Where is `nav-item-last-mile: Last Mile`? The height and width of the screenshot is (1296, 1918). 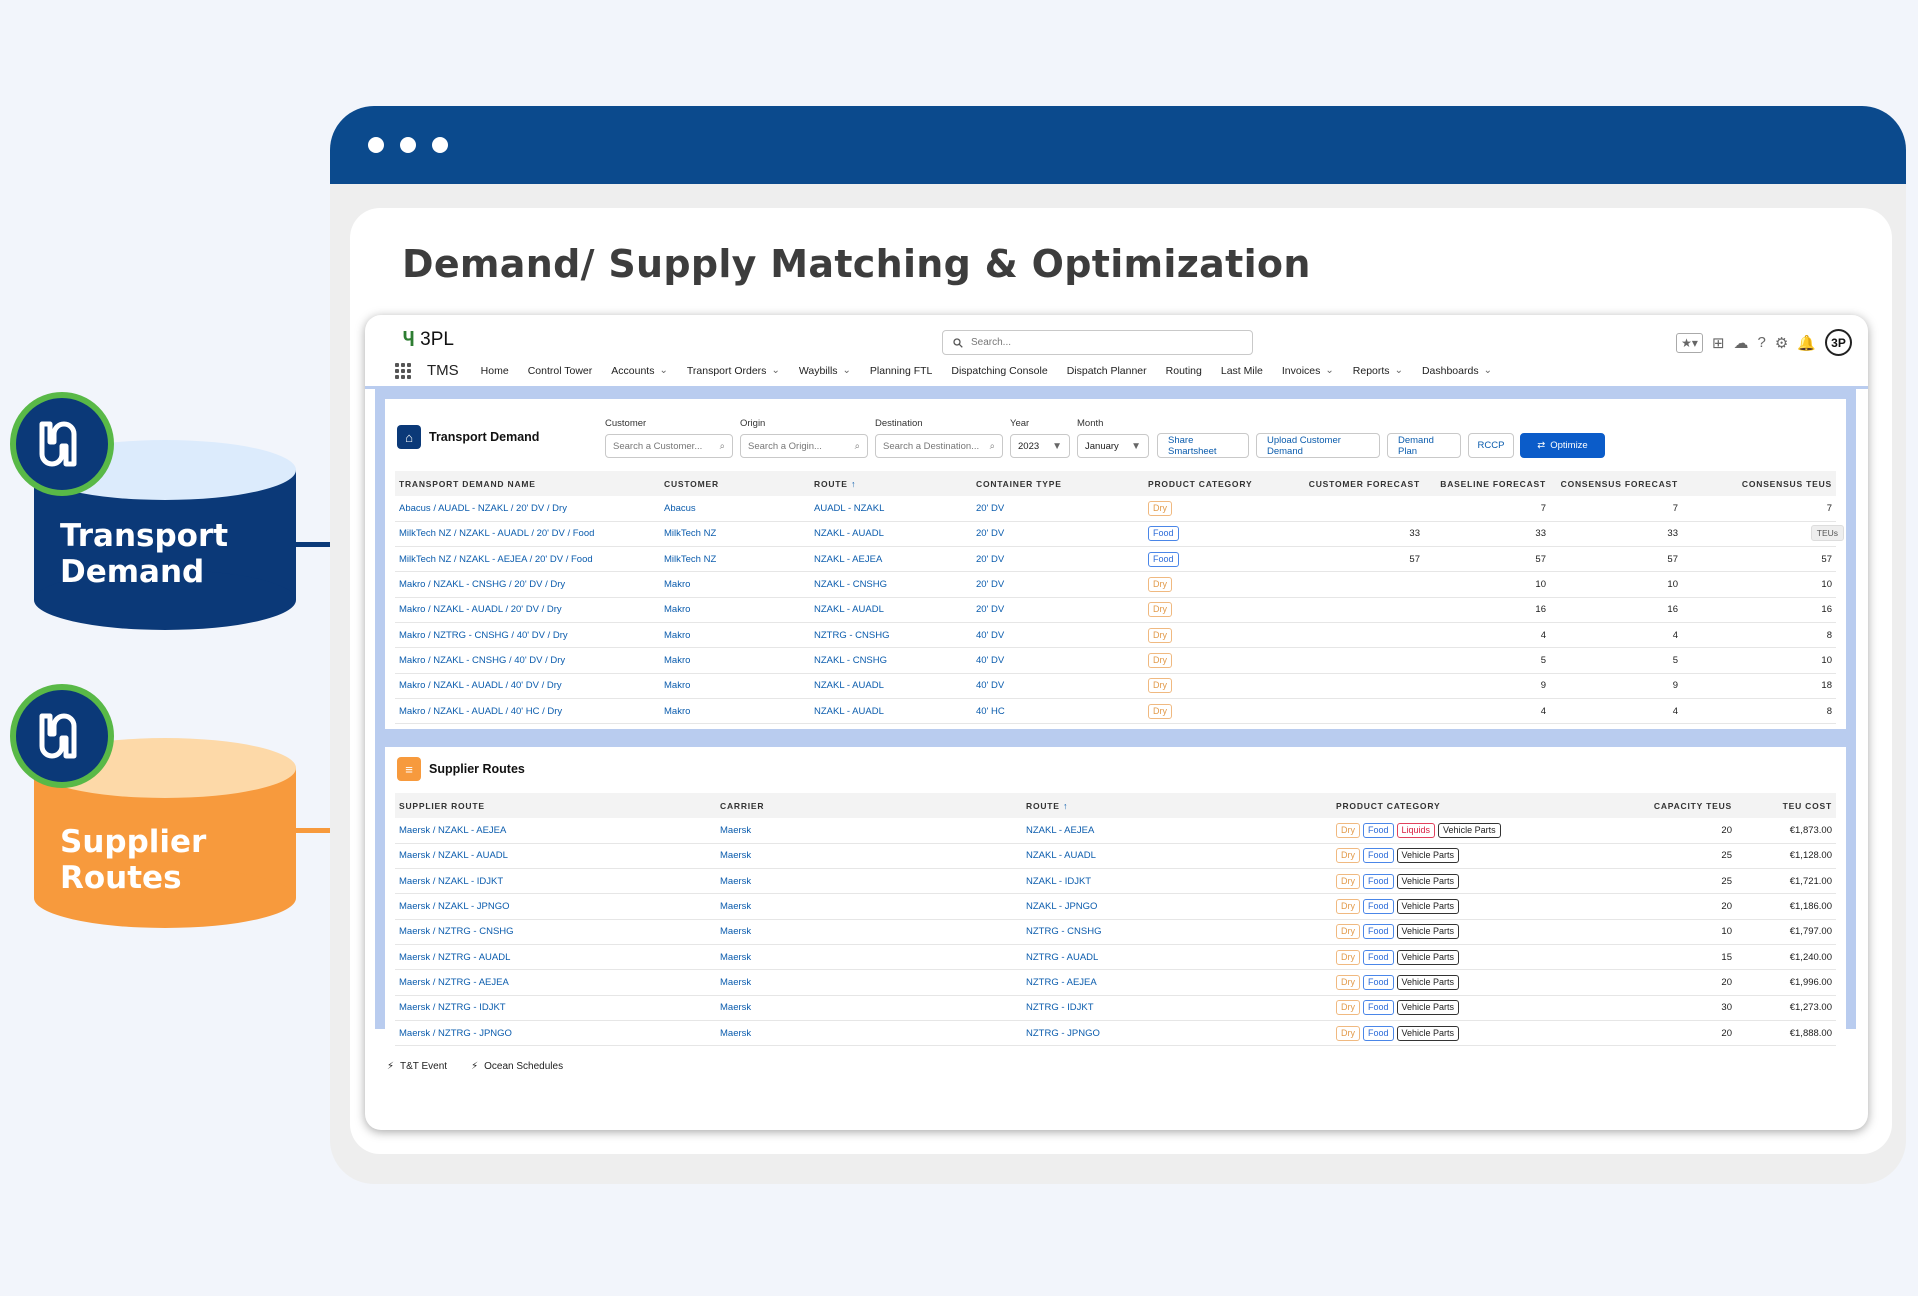
nav-item-last-mile: Last Mile is located at coordinates (1242, 371).